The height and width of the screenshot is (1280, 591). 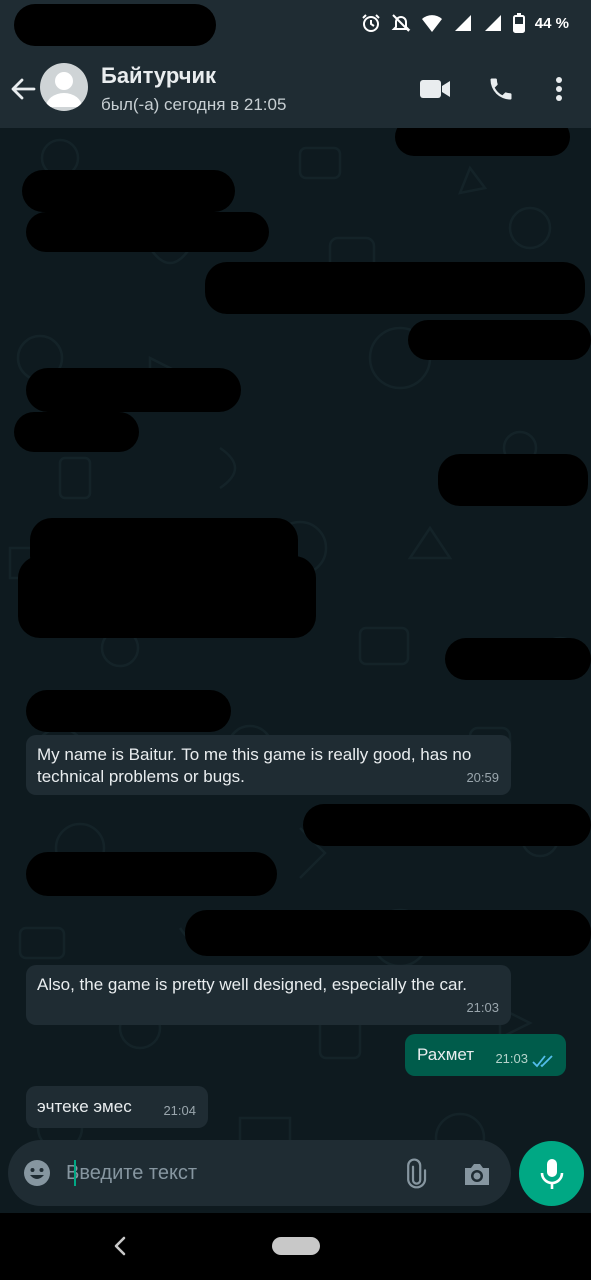 I want to click on redacted-area, so click(x=115, y=25).